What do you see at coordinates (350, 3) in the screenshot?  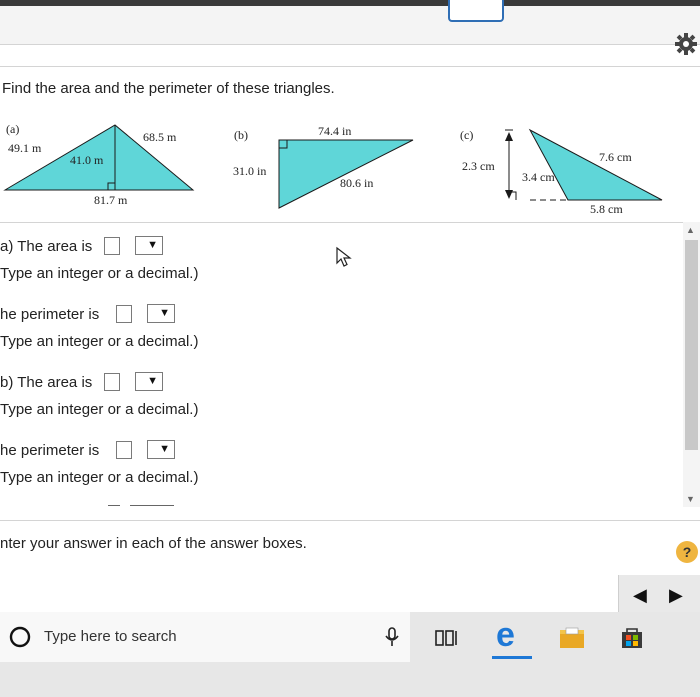 I see `top-dark-strip` at bounding box center [350, 3].